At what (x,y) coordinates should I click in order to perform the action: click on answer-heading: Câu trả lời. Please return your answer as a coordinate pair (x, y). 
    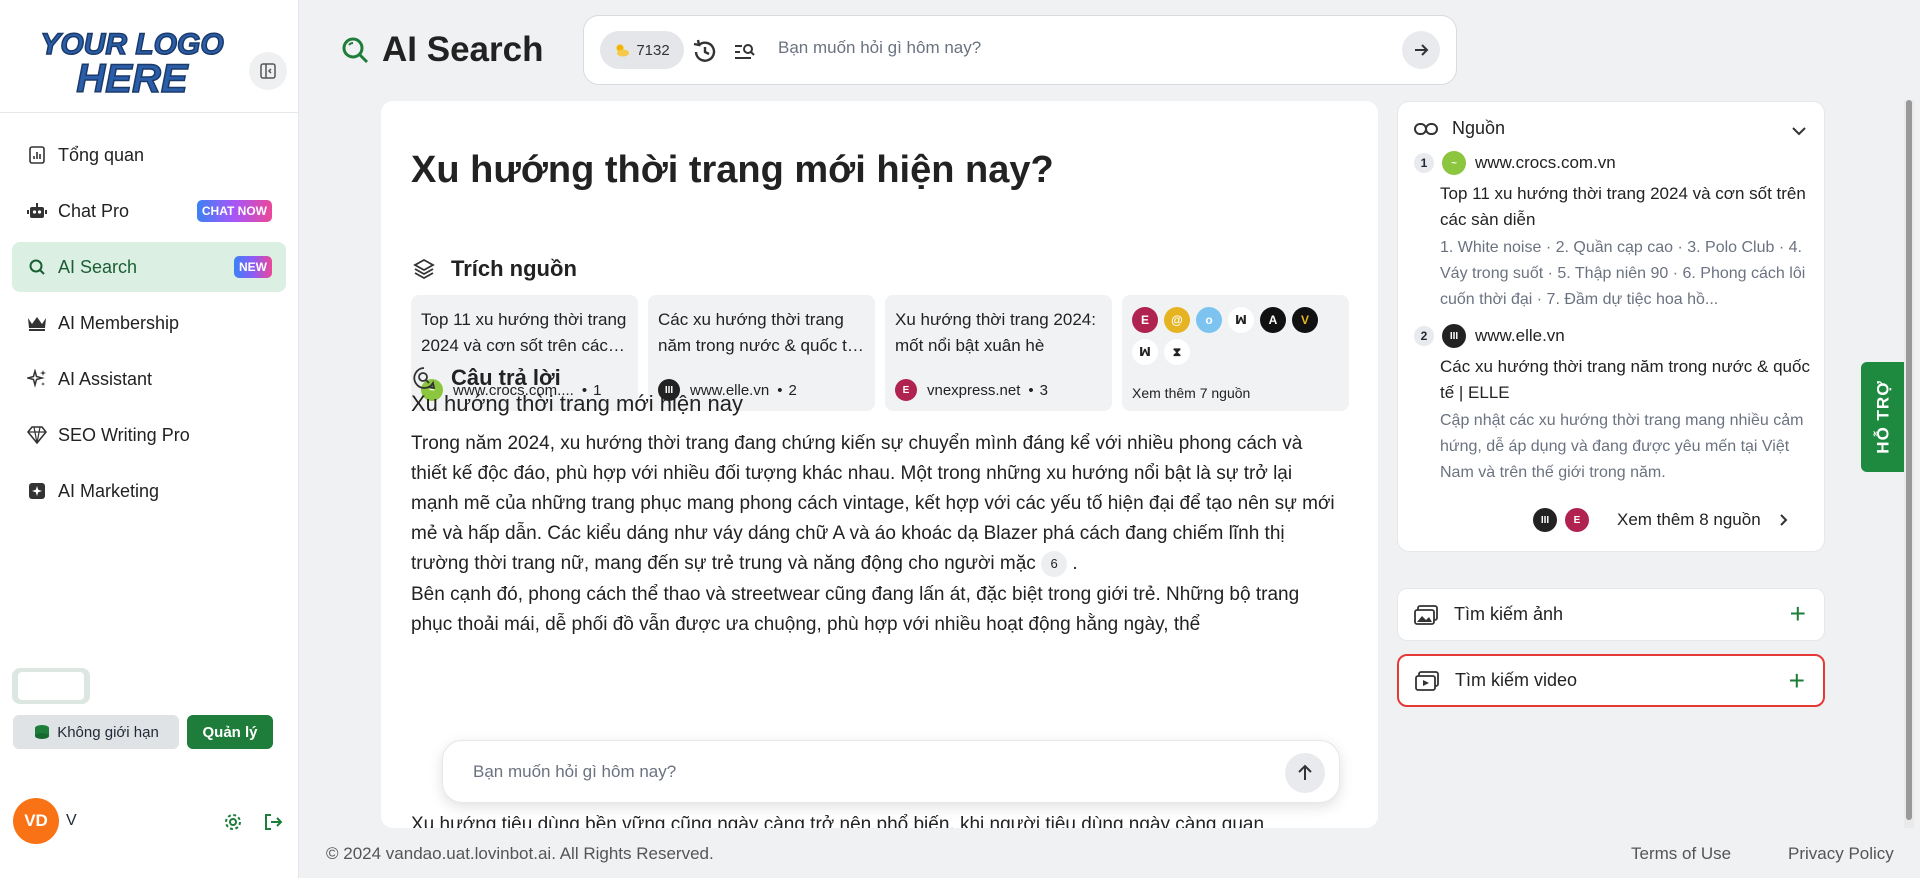
    Looking at the image, I should click on (486, 378).